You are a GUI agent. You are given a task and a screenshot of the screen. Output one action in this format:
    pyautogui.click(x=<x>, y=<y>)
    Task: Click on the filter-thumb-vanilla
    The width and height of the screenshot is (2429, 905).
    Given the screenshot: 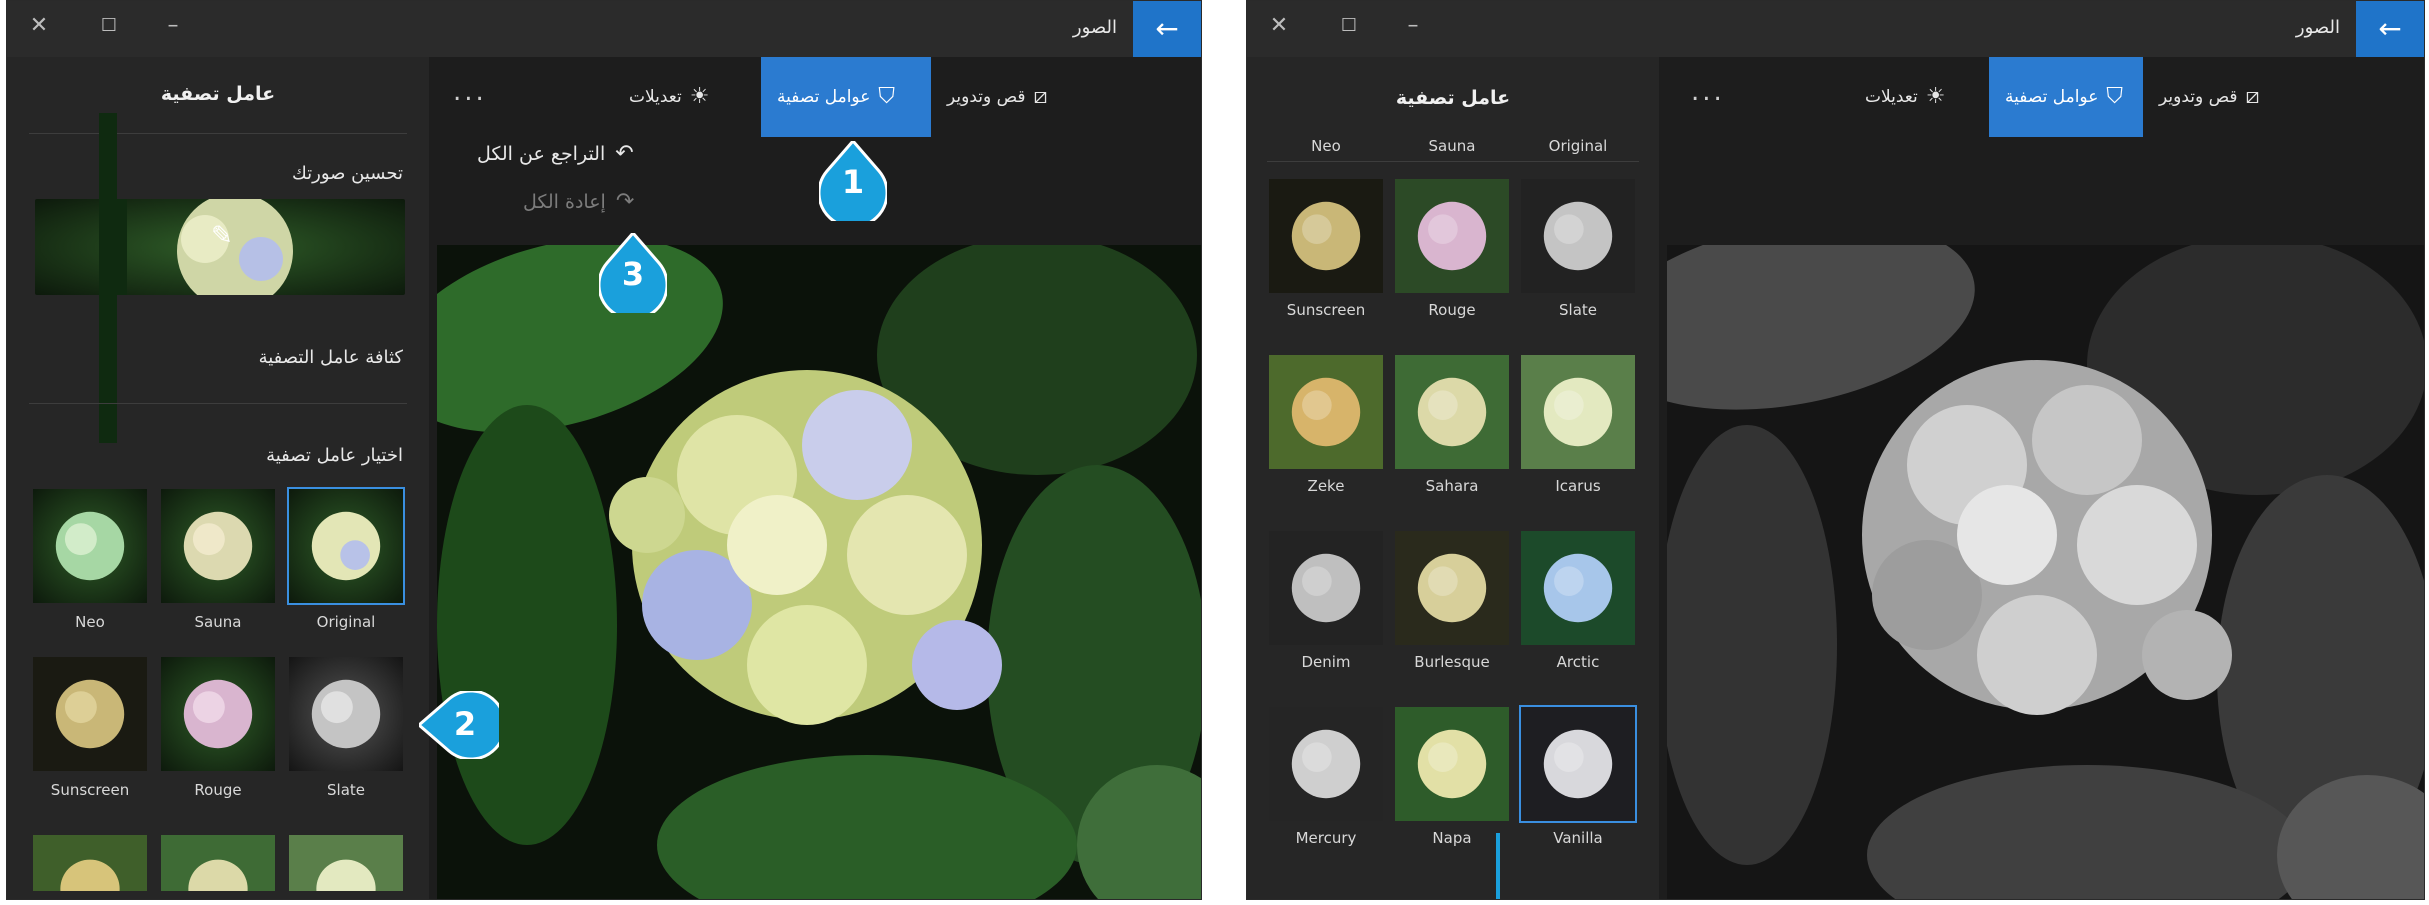 What is the action you would take?
    pyautogui.click(x=1578, y=764)
    